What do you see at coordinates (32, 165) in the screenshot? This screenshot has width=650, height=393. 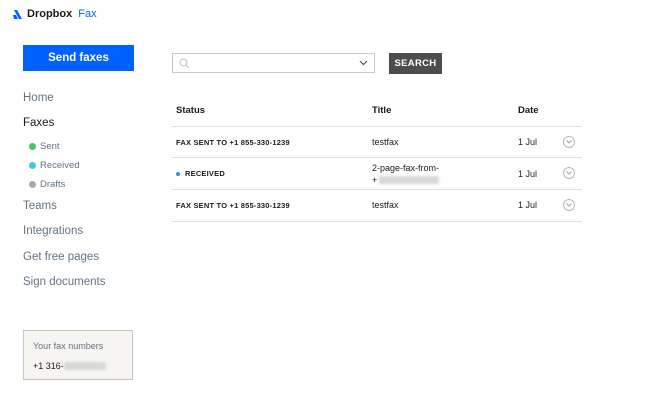 I see `received-status-dot` at bounding box center [32, 165].